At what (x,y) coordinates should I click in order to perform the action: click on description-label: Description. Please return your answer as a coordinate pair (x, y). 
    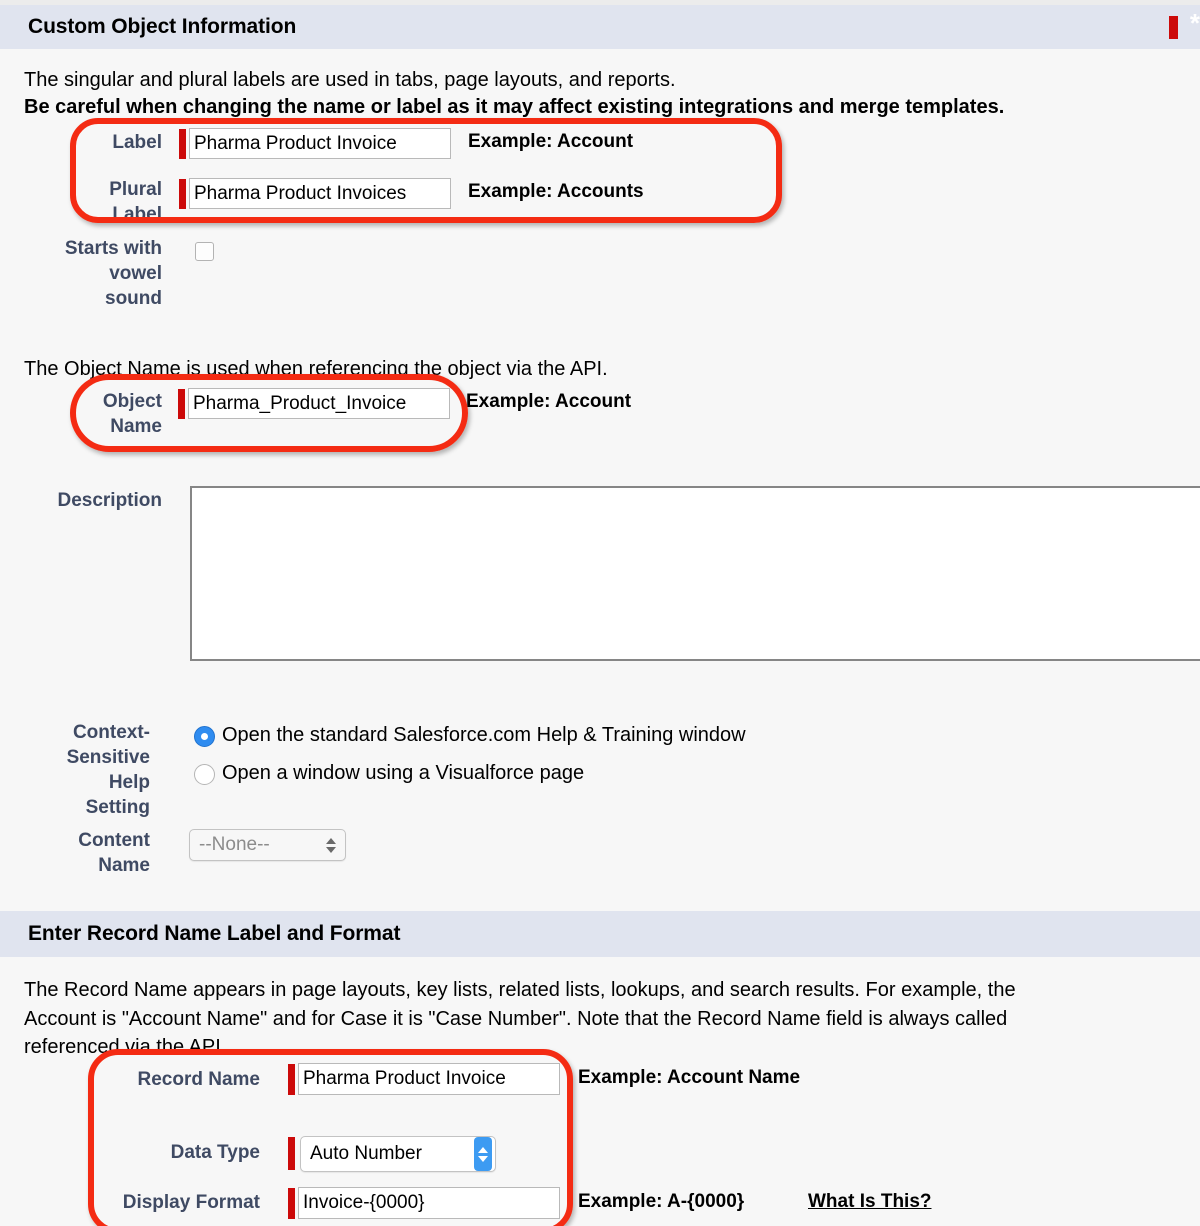
    Looking at the image, I should click on (109, 500).